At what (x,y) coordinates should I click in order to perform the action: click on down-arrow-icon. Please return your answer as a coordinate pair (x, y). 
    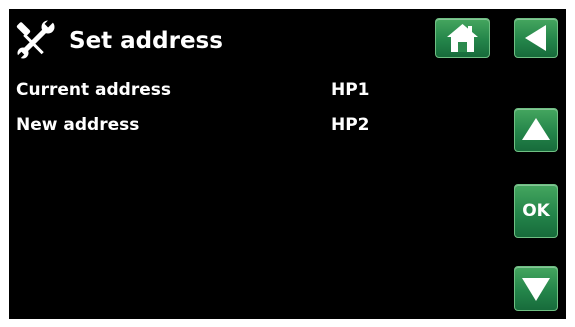
    Looking at the image, I should click on (536, 289).